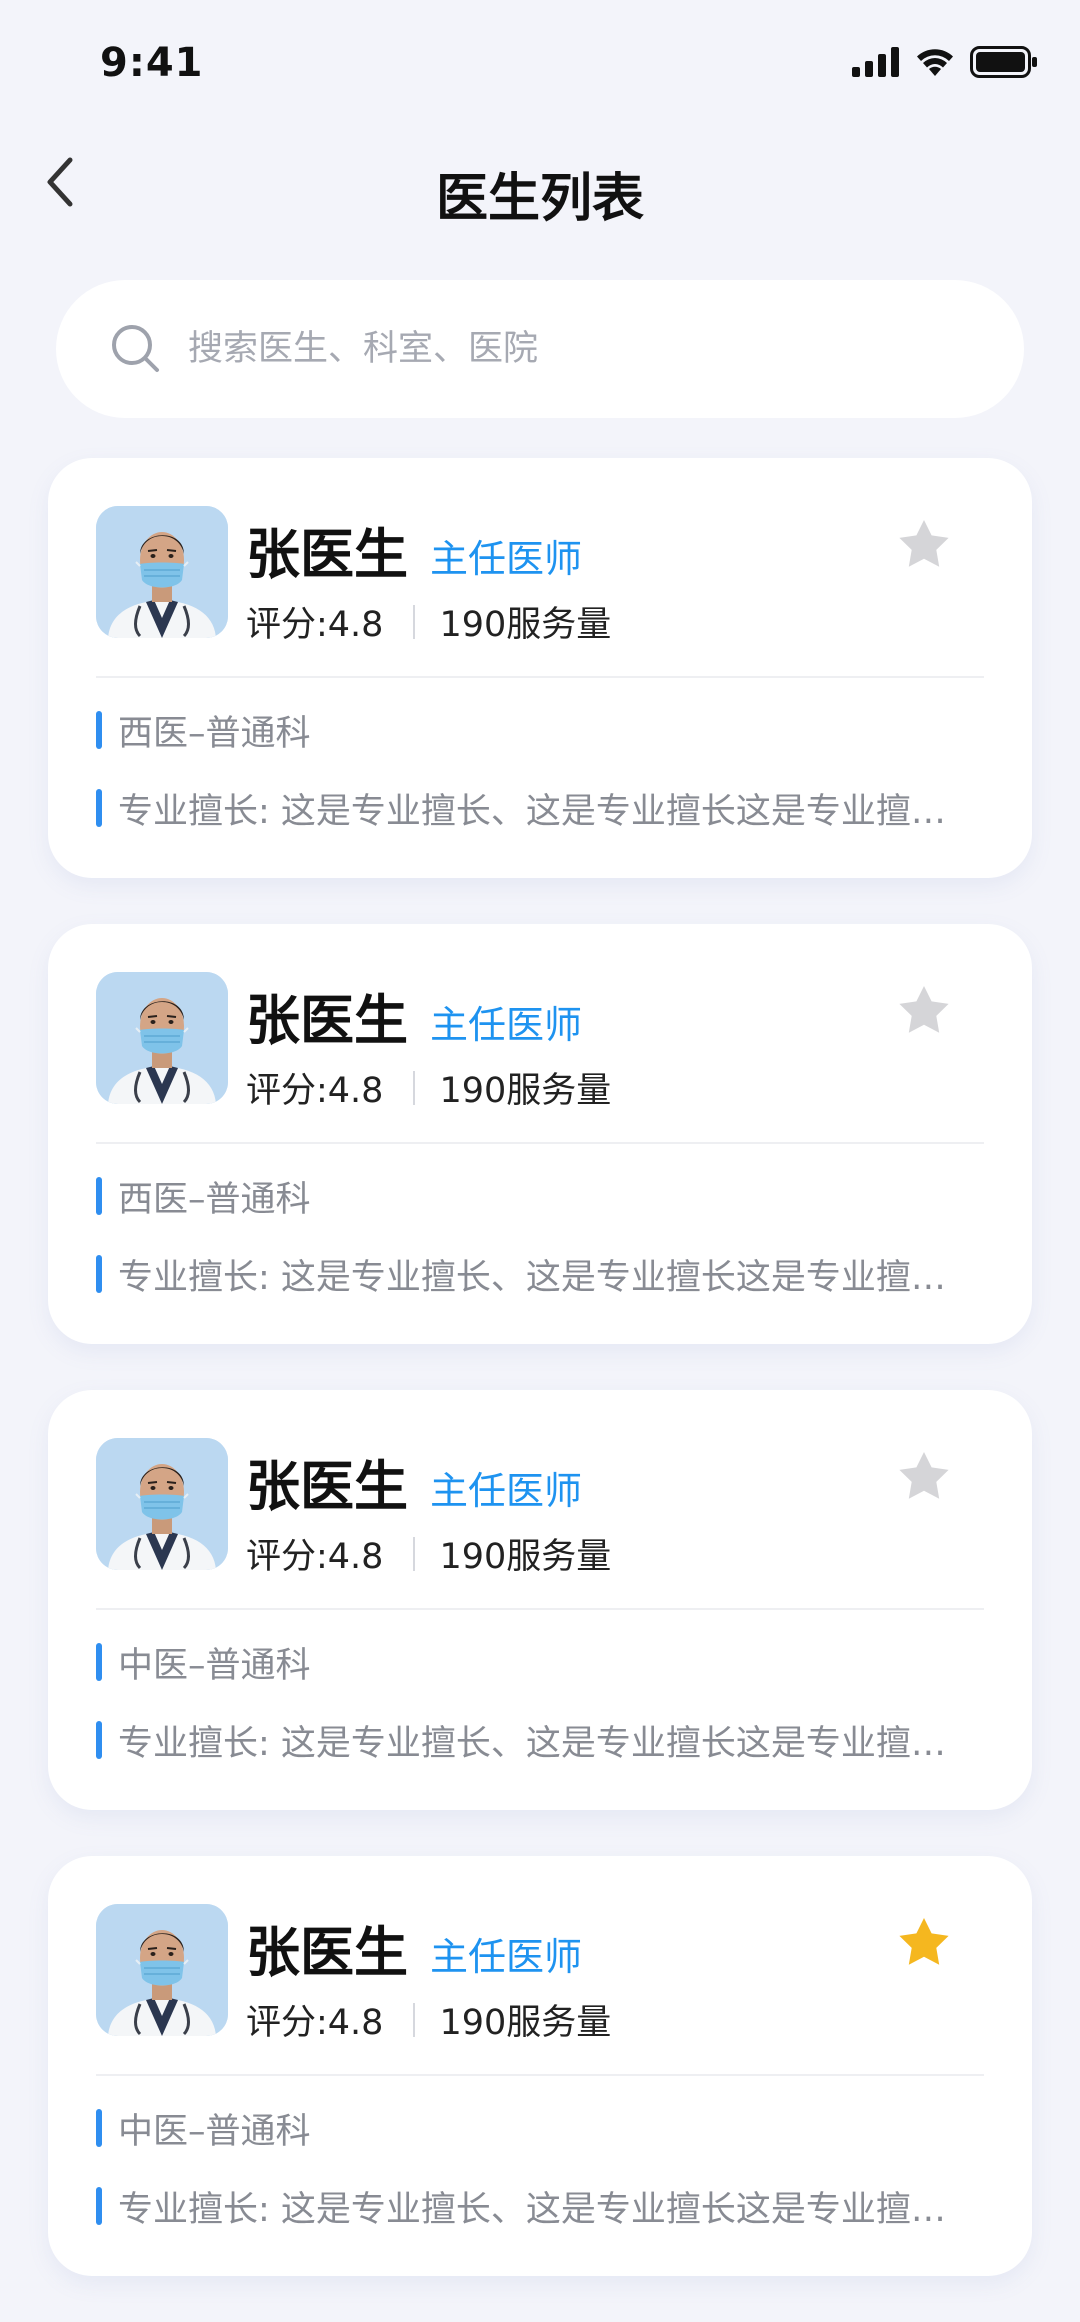  I want to click on page-title: 医生列表, so click(539, 199).